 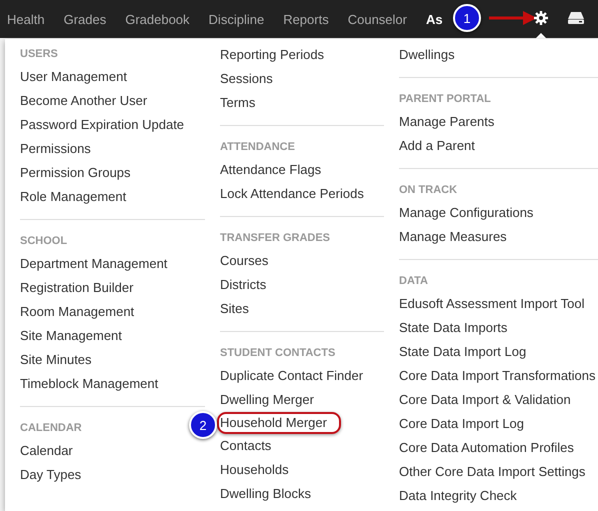 I want to click on menu-item: Room Management, so click(x=77, y=312).